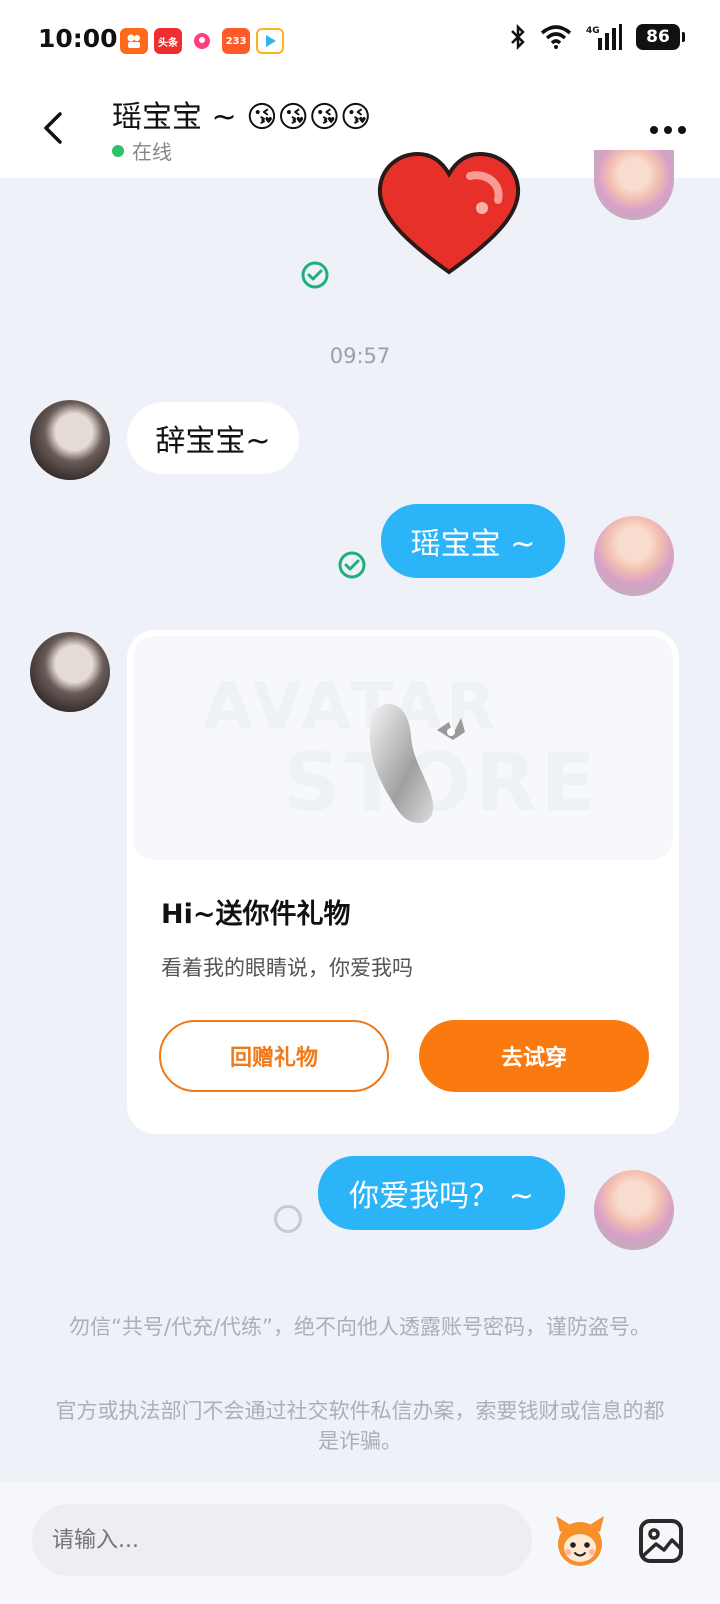  I want to click on cellular-signal-icon: 4G, so click(604, 37).